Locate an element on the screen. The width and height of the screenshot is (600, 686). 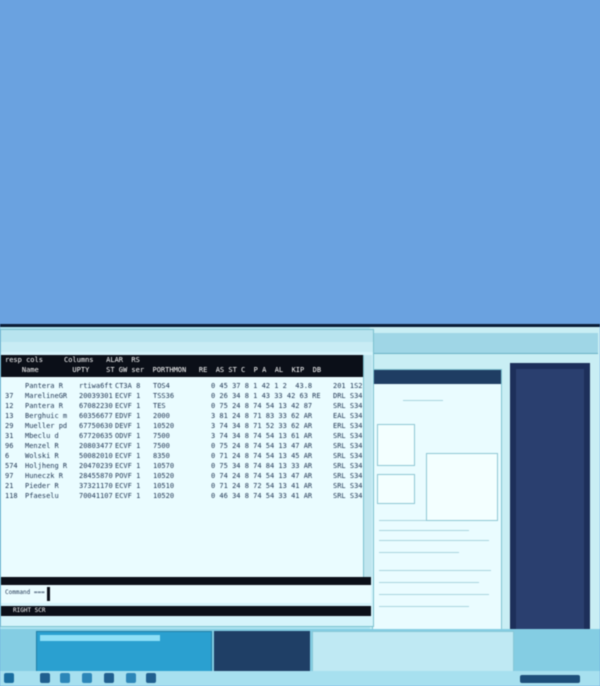
table-cell-name: MarelineGR is located at coordinates (46, 396).